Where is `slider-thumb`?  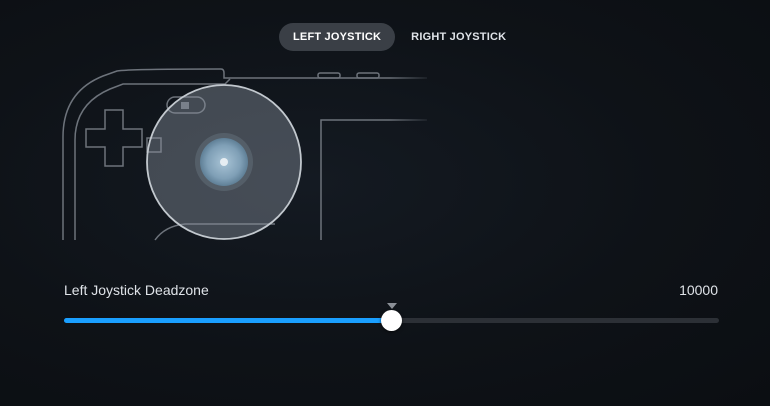
slider-thumb is located at coordinates (391, 320).